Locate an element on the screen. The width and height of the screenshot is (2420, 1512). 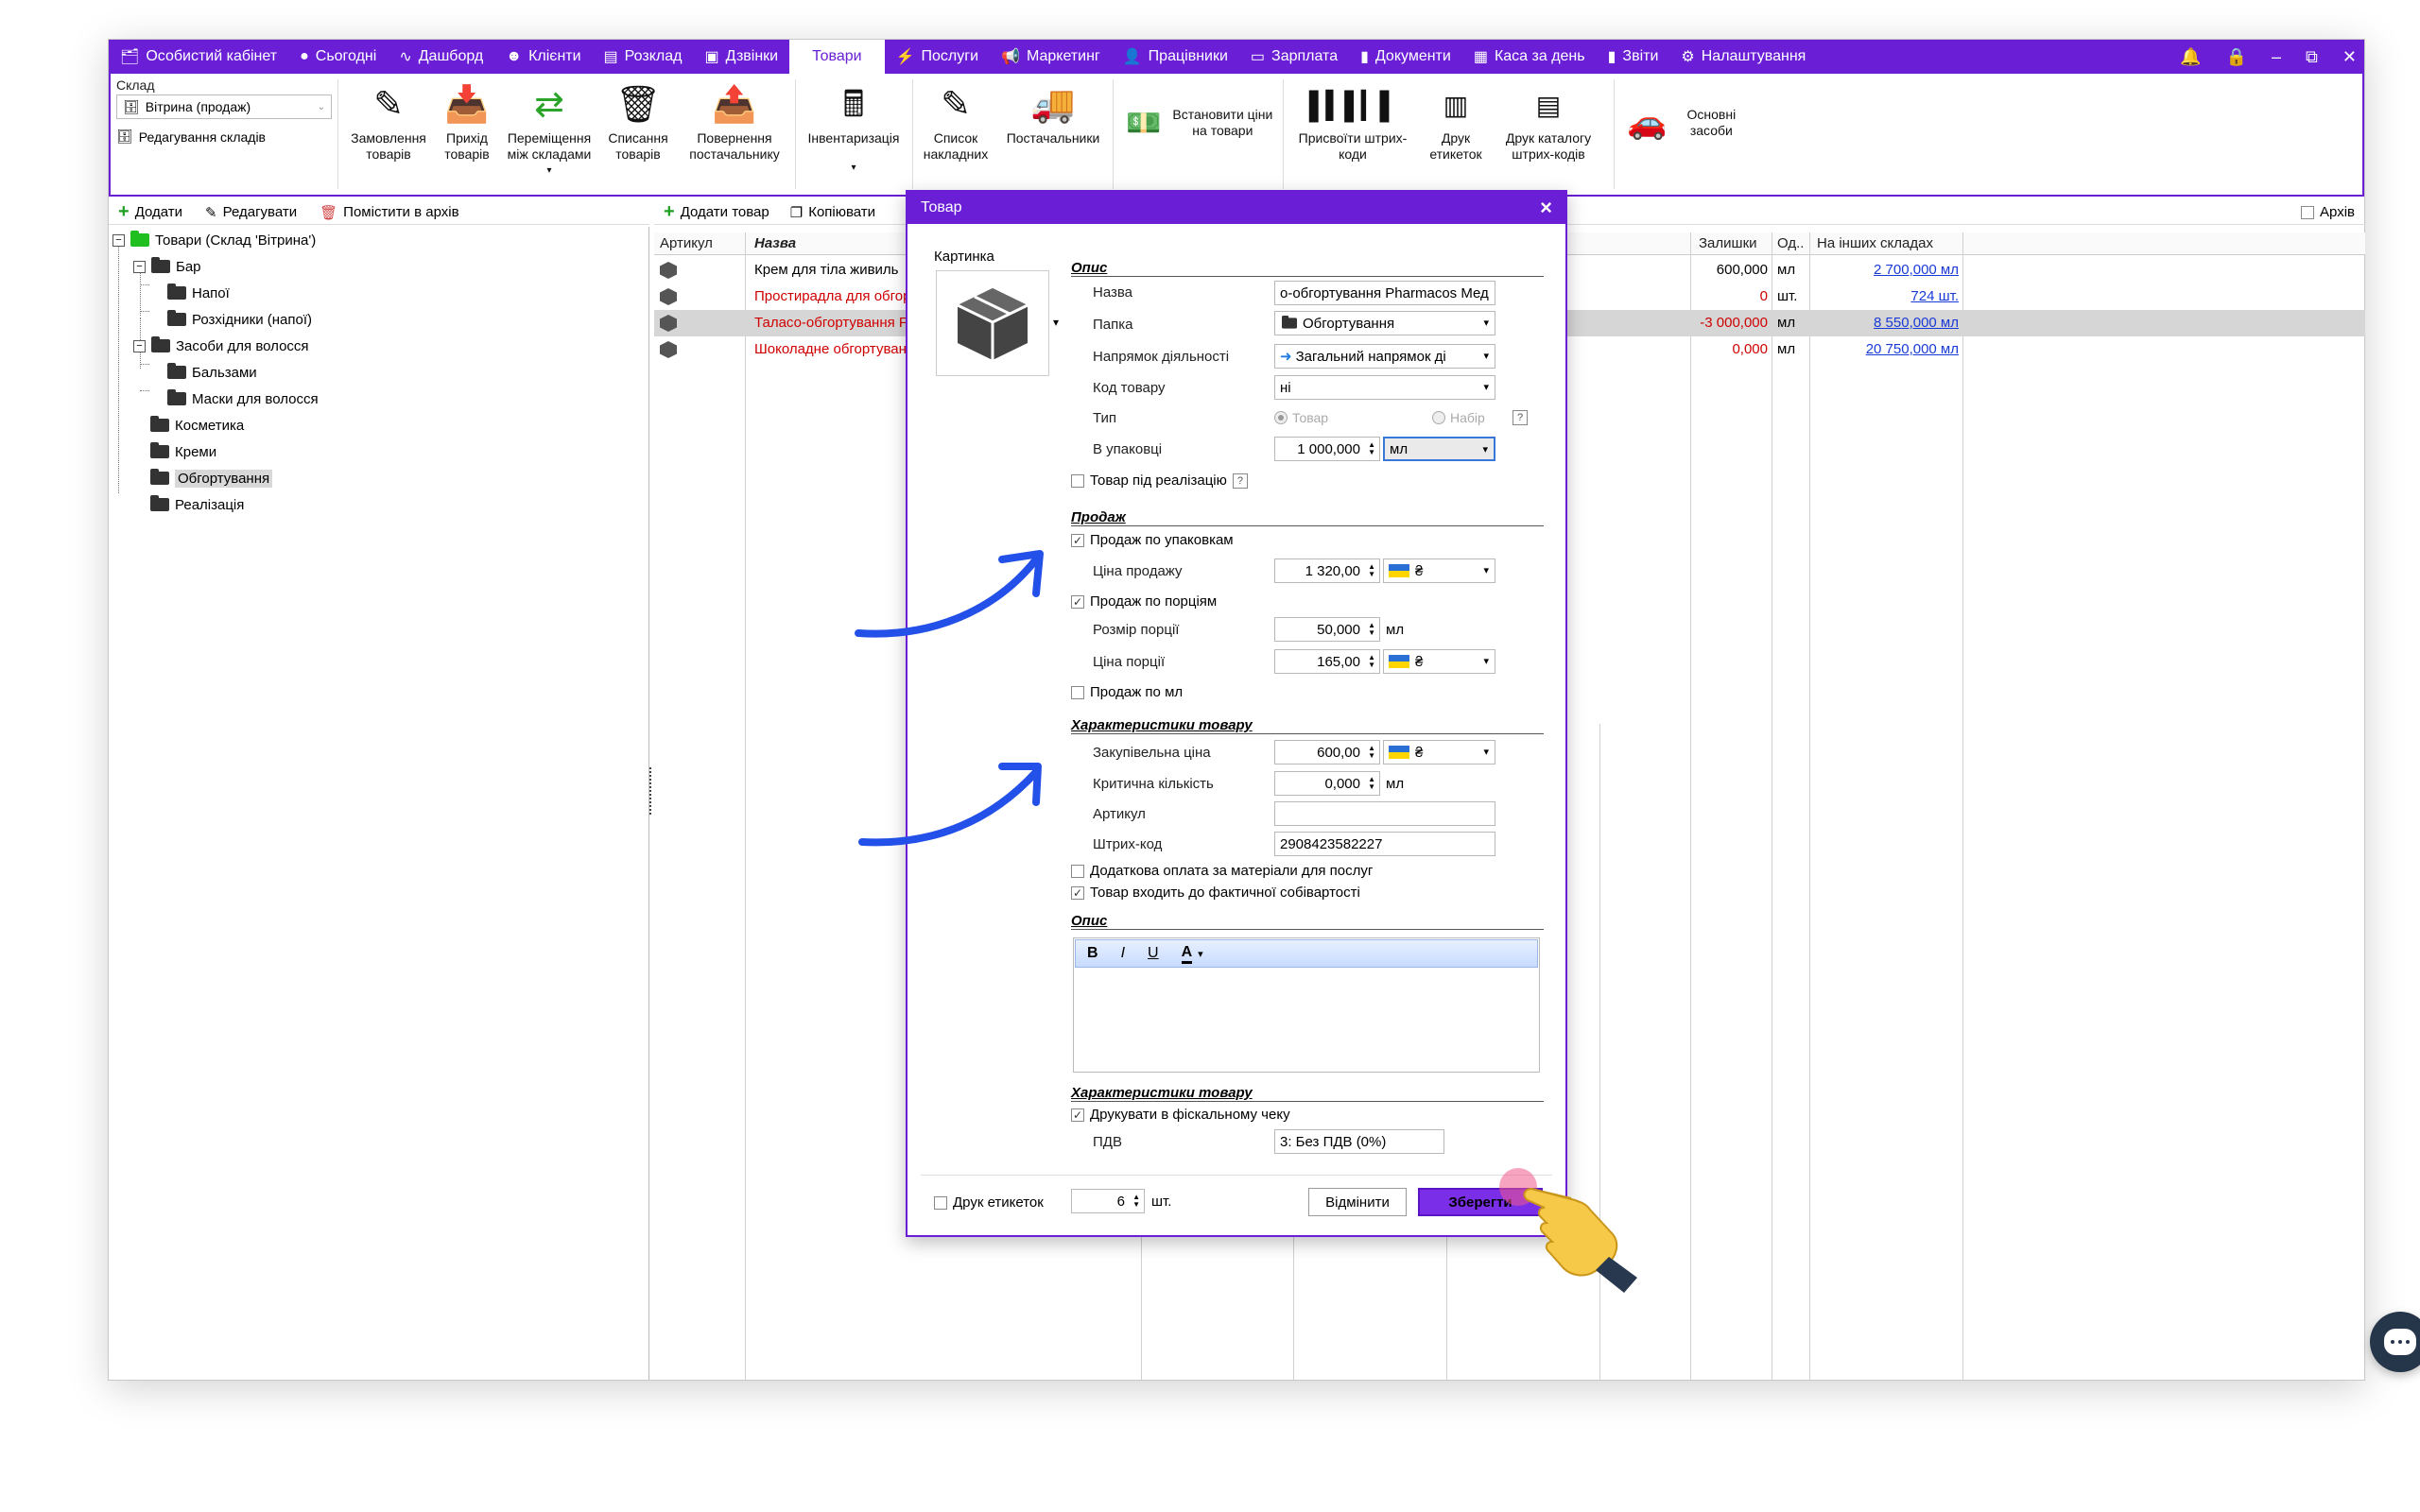
nav-item-12: ▦ Каса за день is located at coordinates (1530, 57).